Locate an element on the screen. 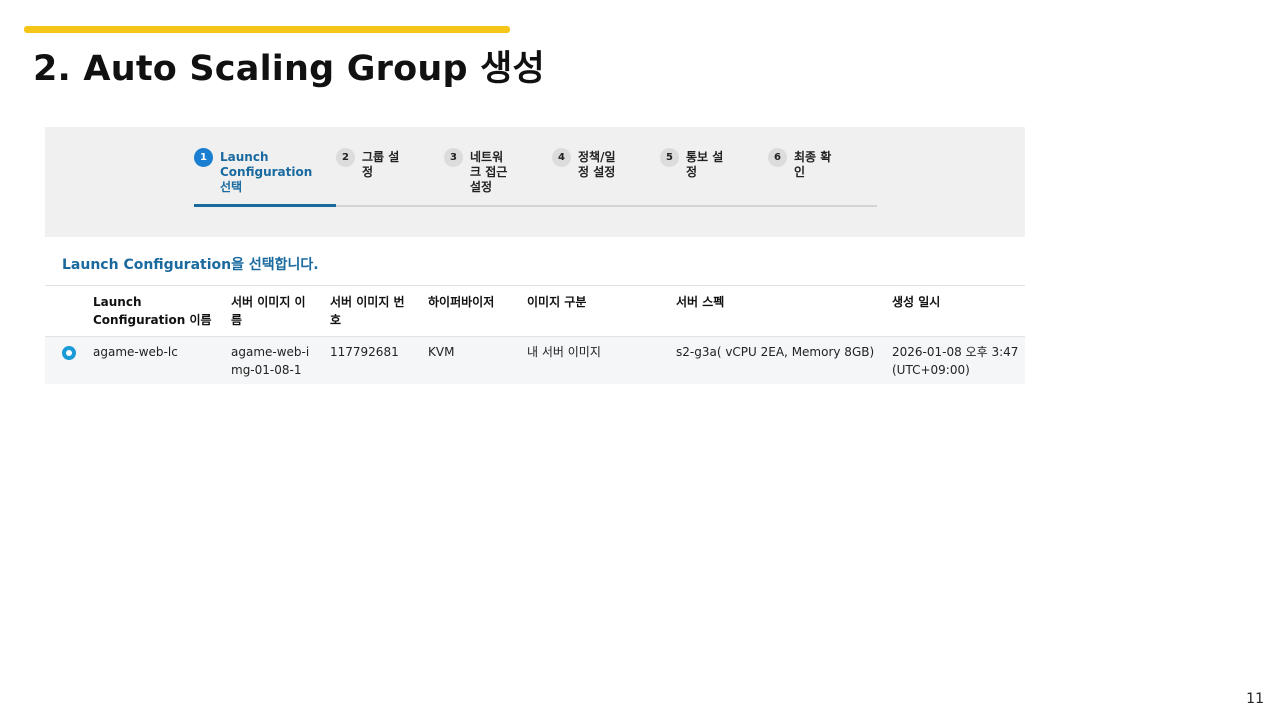  step-label: 통보 설 정 is located at coordinates (705, 164).